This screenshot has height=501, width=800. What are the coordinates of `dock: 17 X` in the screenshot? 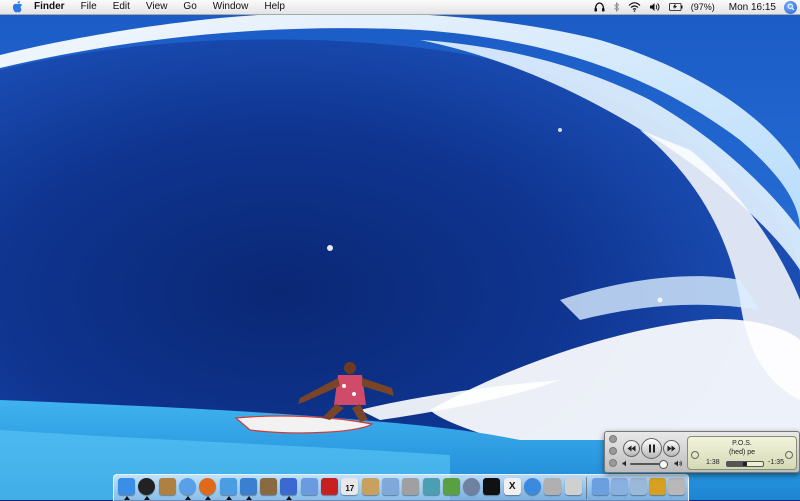 It's located at (401, 487).